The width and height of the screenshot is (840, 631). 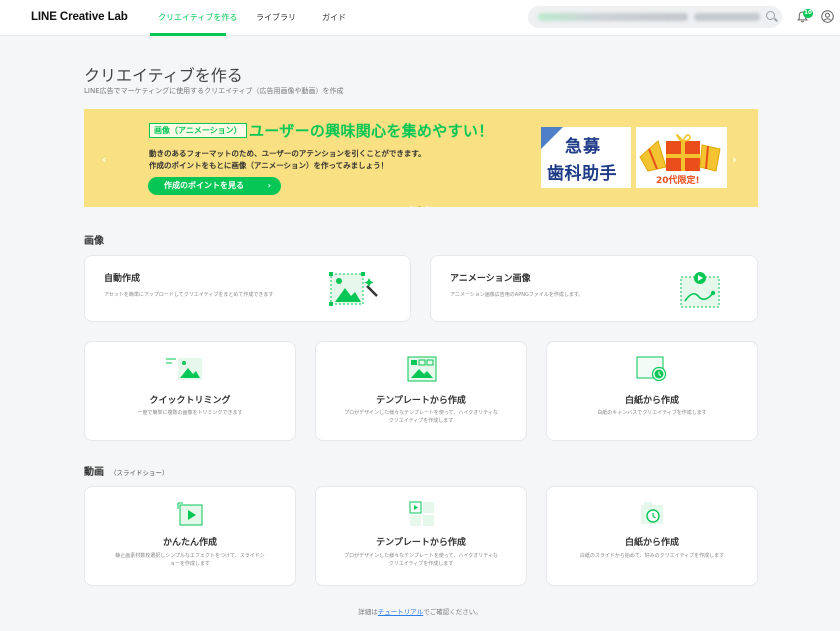 I want to click on card-title: アニメーション画像, so click(x=490, y=279).